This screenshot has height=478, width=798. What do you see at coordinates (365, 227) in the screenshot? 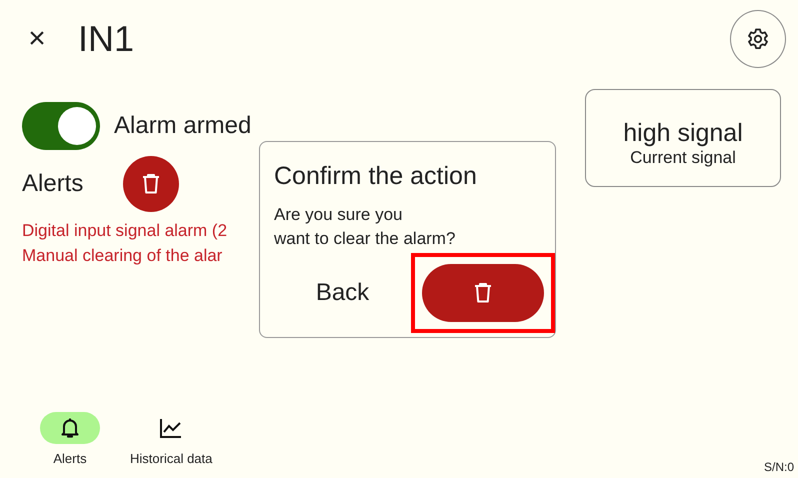
I see `dialog-message: Are you sure you want to clear the alarm?` at bounding box center [365, 227].